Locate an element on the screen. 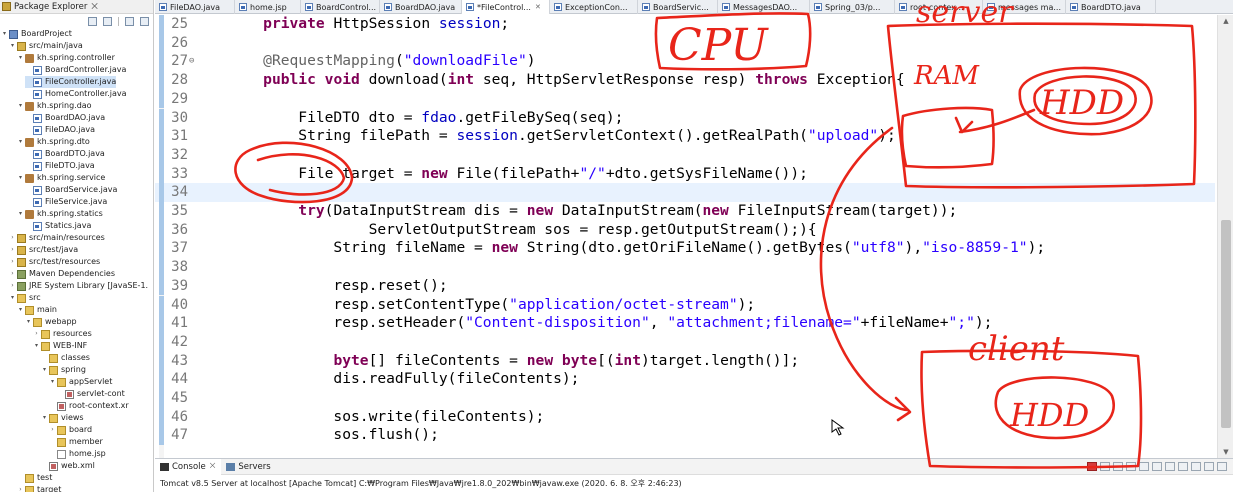 This screenshot has width=1233, height=492. tree-item: Statics.java is located at coordinates (58, 226).